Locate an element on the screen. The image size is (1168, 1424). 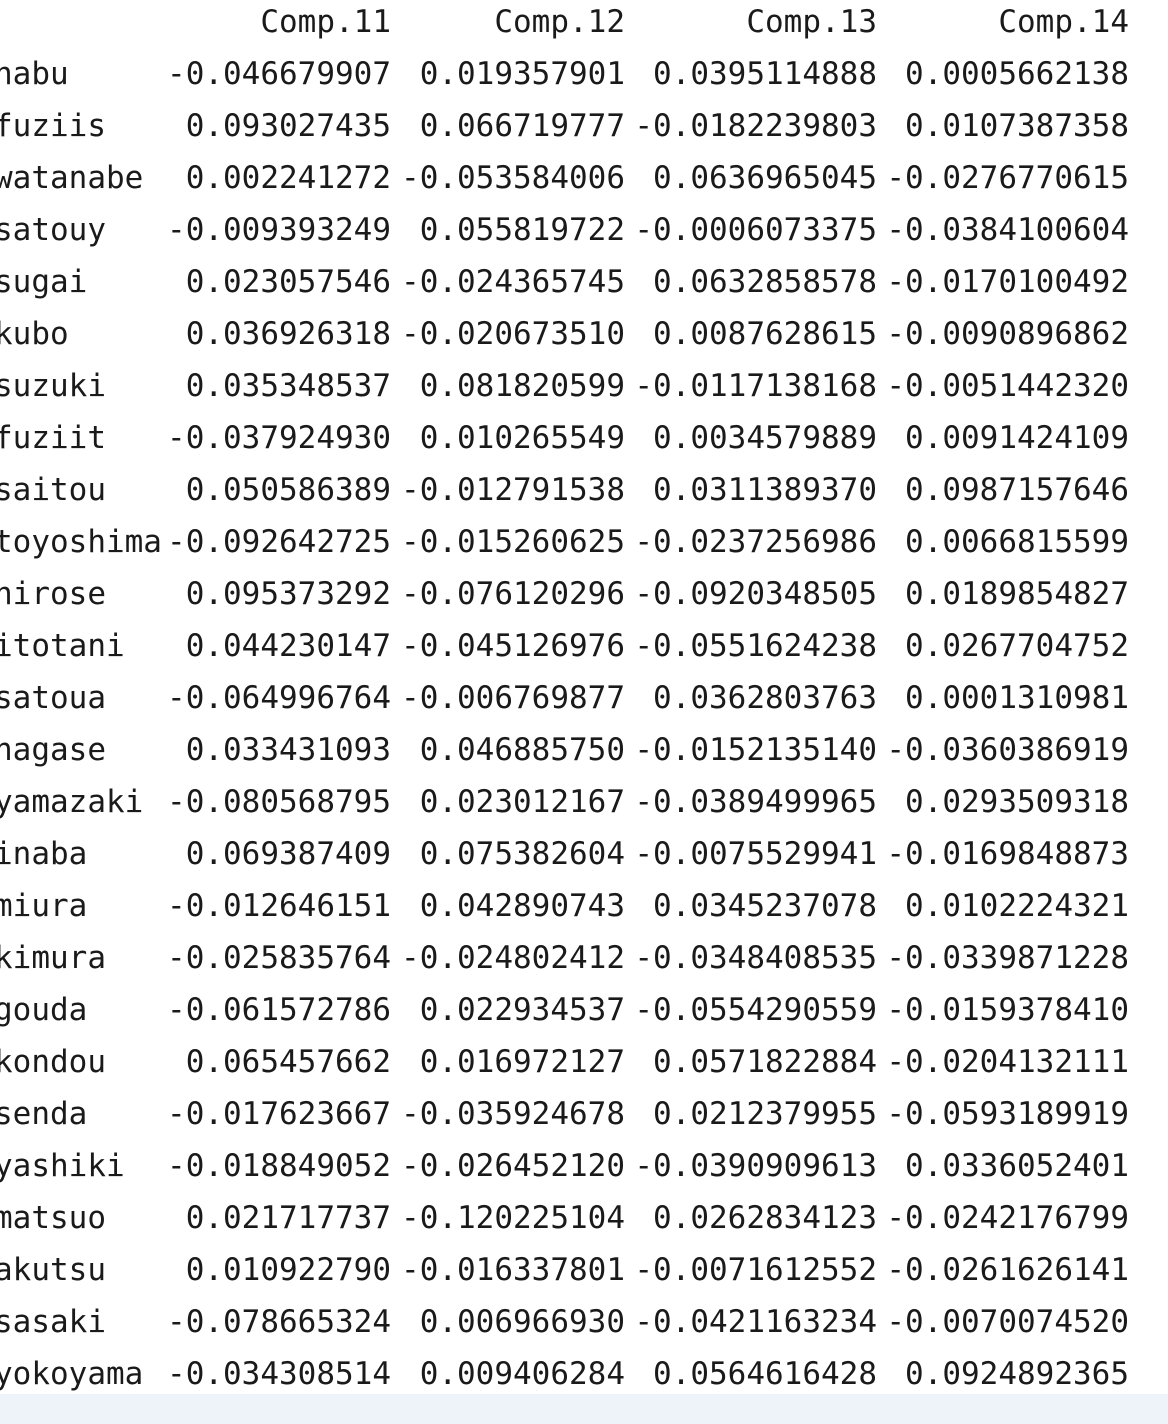
table-cell: 0.0362803763 is located at coordinates (765, 698).